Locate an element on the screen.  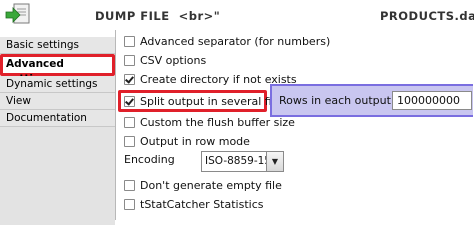
nav-view: View is located at coordinates (57, 101).